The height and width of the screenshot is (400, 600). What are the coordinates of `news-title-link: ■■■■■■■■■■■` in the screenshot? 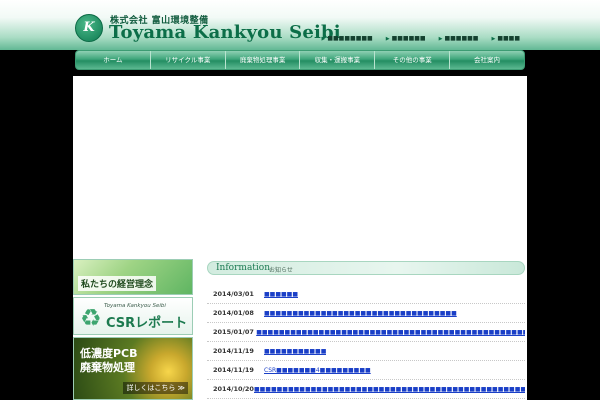 It's located at (295, 351).